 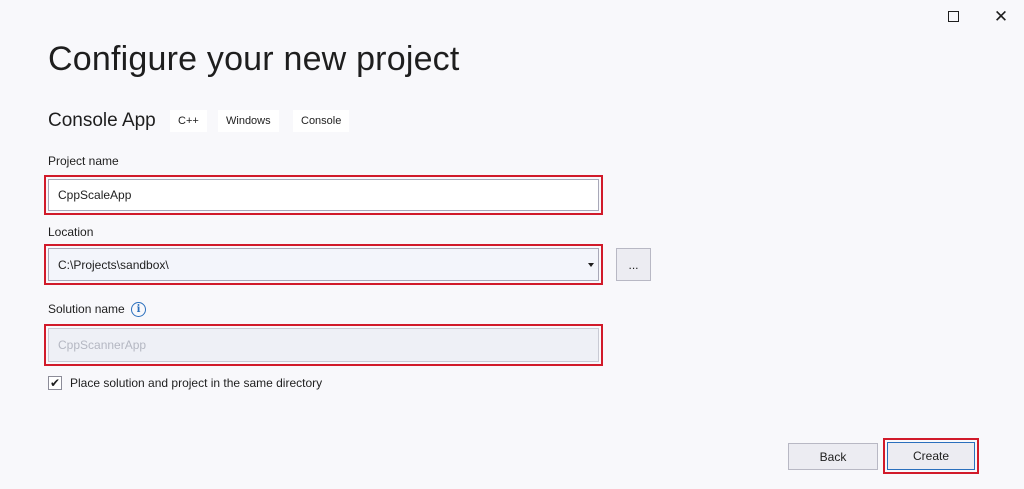 I want to click on solution-name-label: Solution name, so click(x=86, y=309).